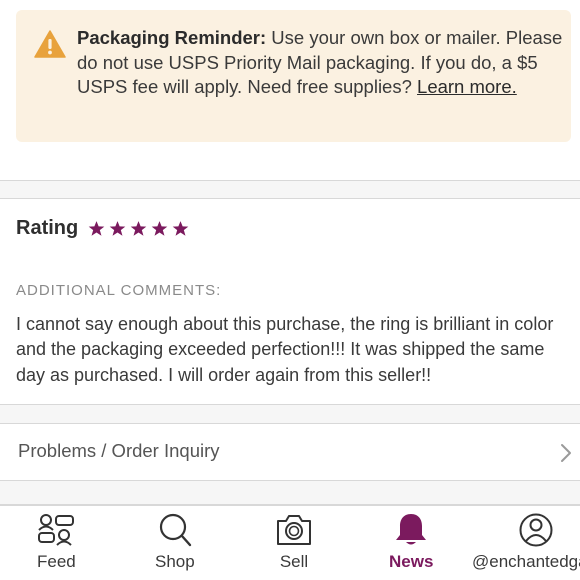 Image resolution: width=580 pixels, height=580 pixels. Describe the element at coordinates (119, 450) in the screenshot. I see `order-inquiry-label: Problems / Order Inquiry` at that location.